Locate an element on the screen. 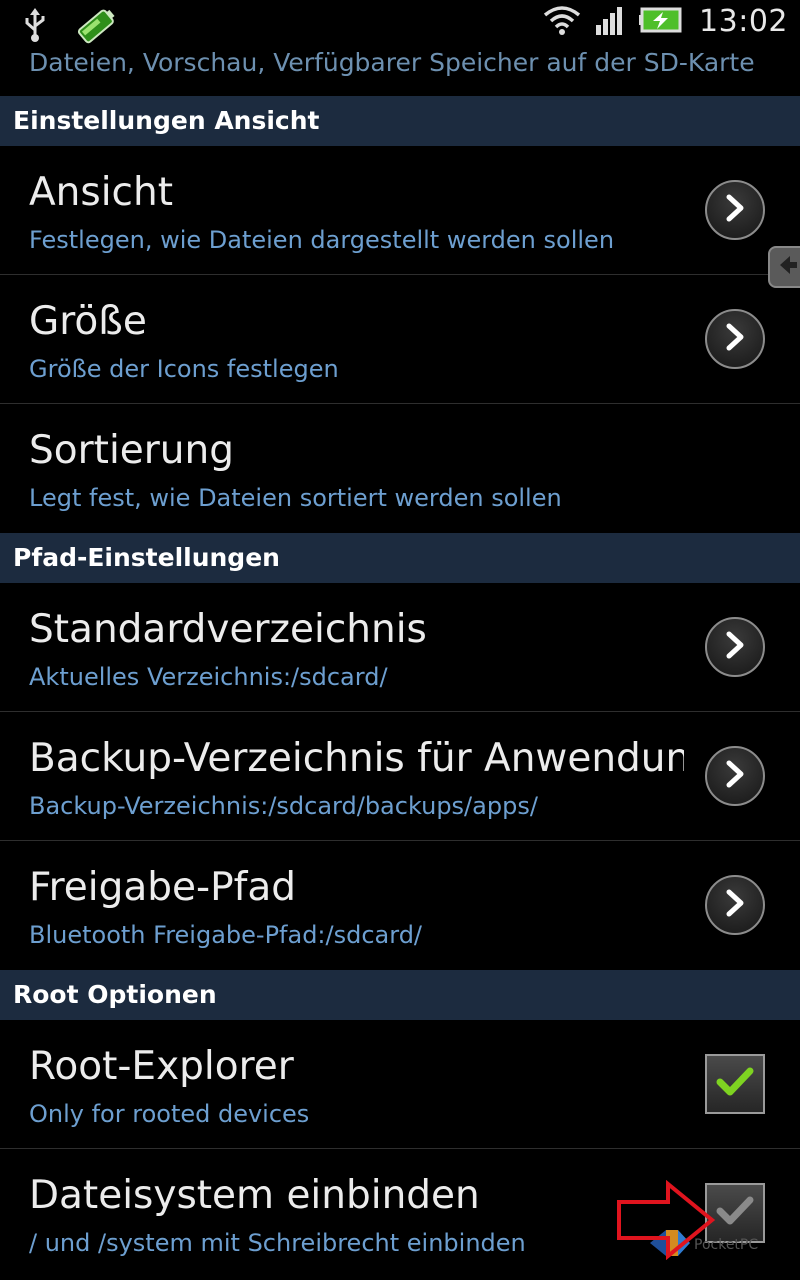  item-subtitle: Only for rooted devices is located at coordinates (169, 1114).